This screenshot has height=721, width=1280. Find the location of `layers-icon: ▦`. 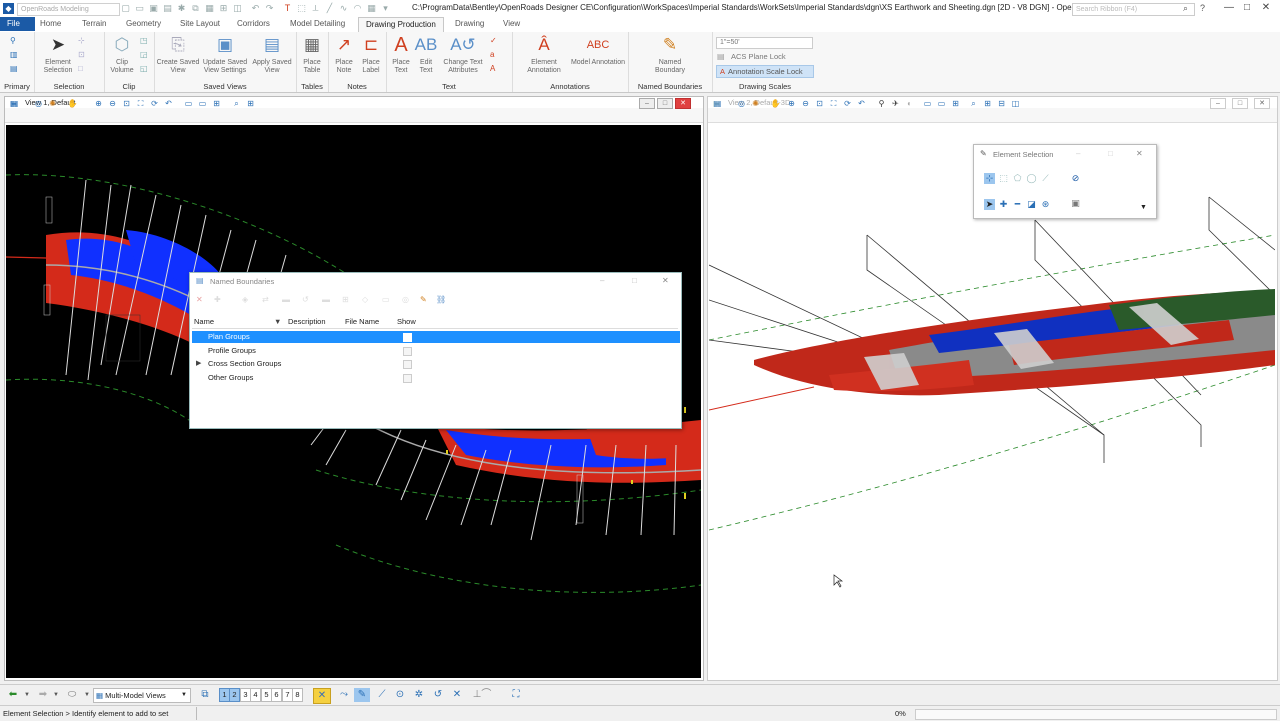

layers-icon: ▦ is located at coordinates (209, 8).